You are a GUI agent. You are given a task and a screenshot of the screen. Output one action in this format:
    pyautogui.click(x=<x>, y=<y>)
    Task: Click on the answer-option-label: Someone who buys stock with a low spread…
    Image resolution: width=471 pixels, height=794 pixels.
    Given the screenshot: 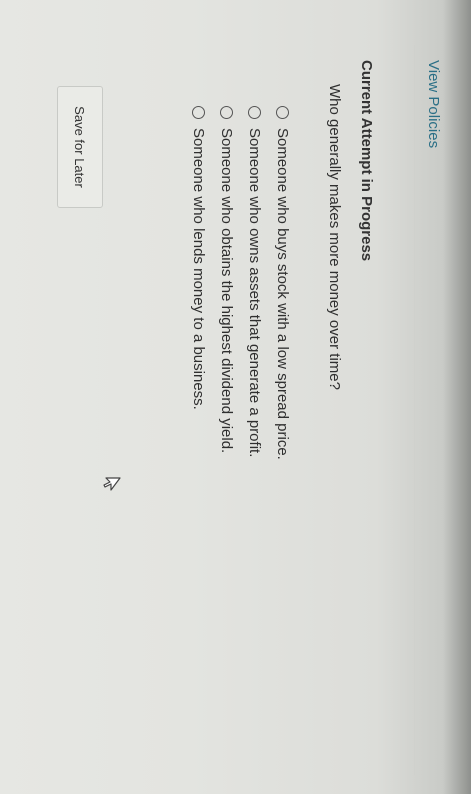 What is the action you would take?
    pyautogui.click(x=283, y=294)
    